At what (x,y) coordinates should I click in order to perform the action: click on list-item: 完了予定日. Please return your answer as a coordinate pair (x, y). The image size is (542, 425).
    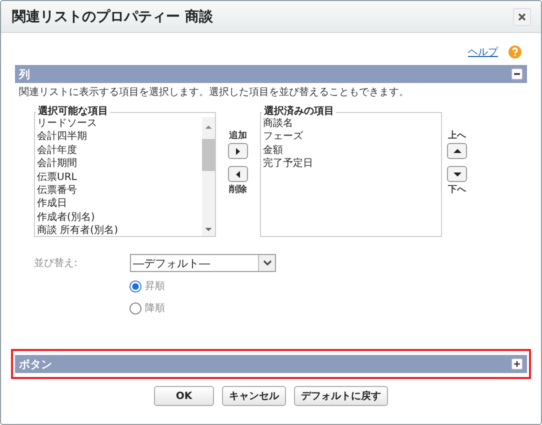
    Looking at the image, I should click on (288, 164).